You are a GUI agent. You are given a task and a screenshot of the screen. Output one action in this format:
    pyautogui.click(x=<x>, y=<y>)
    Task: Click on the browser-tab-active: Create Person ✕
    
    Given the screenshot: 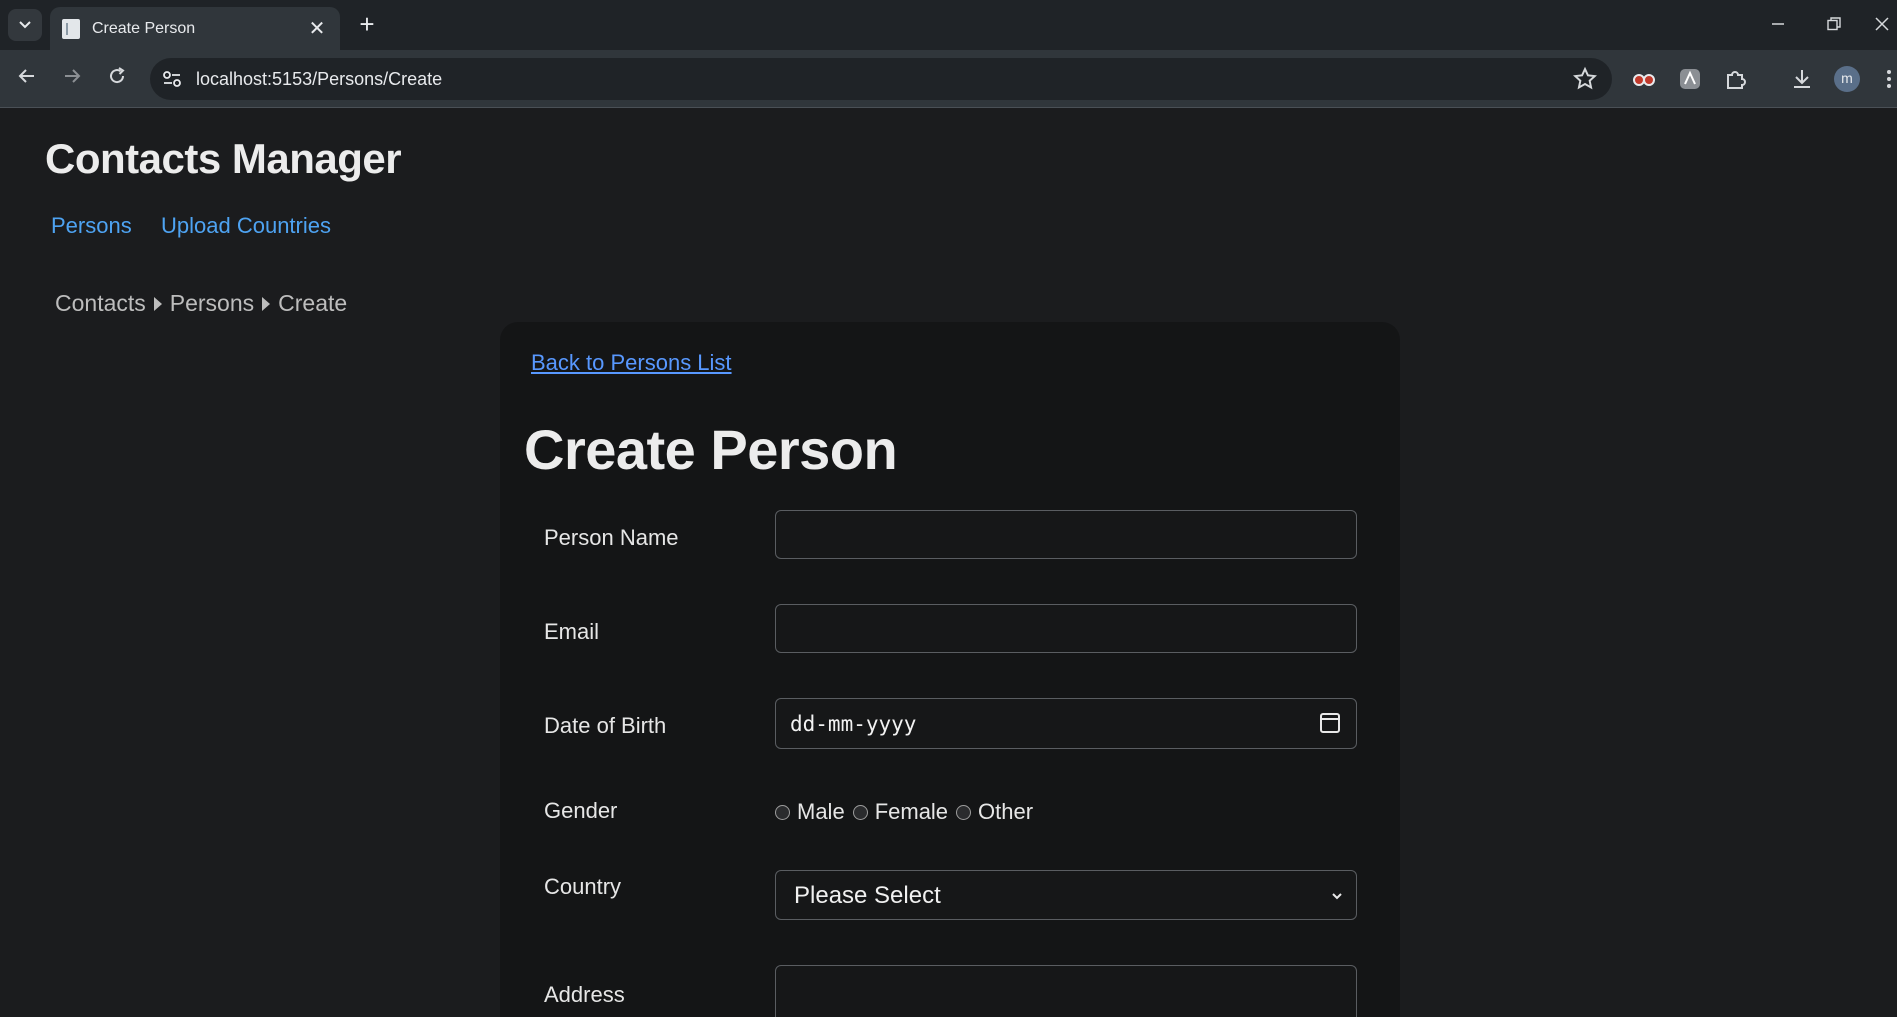 What is the action you would take?
    pyautogui.click(x=195, y=28)
    